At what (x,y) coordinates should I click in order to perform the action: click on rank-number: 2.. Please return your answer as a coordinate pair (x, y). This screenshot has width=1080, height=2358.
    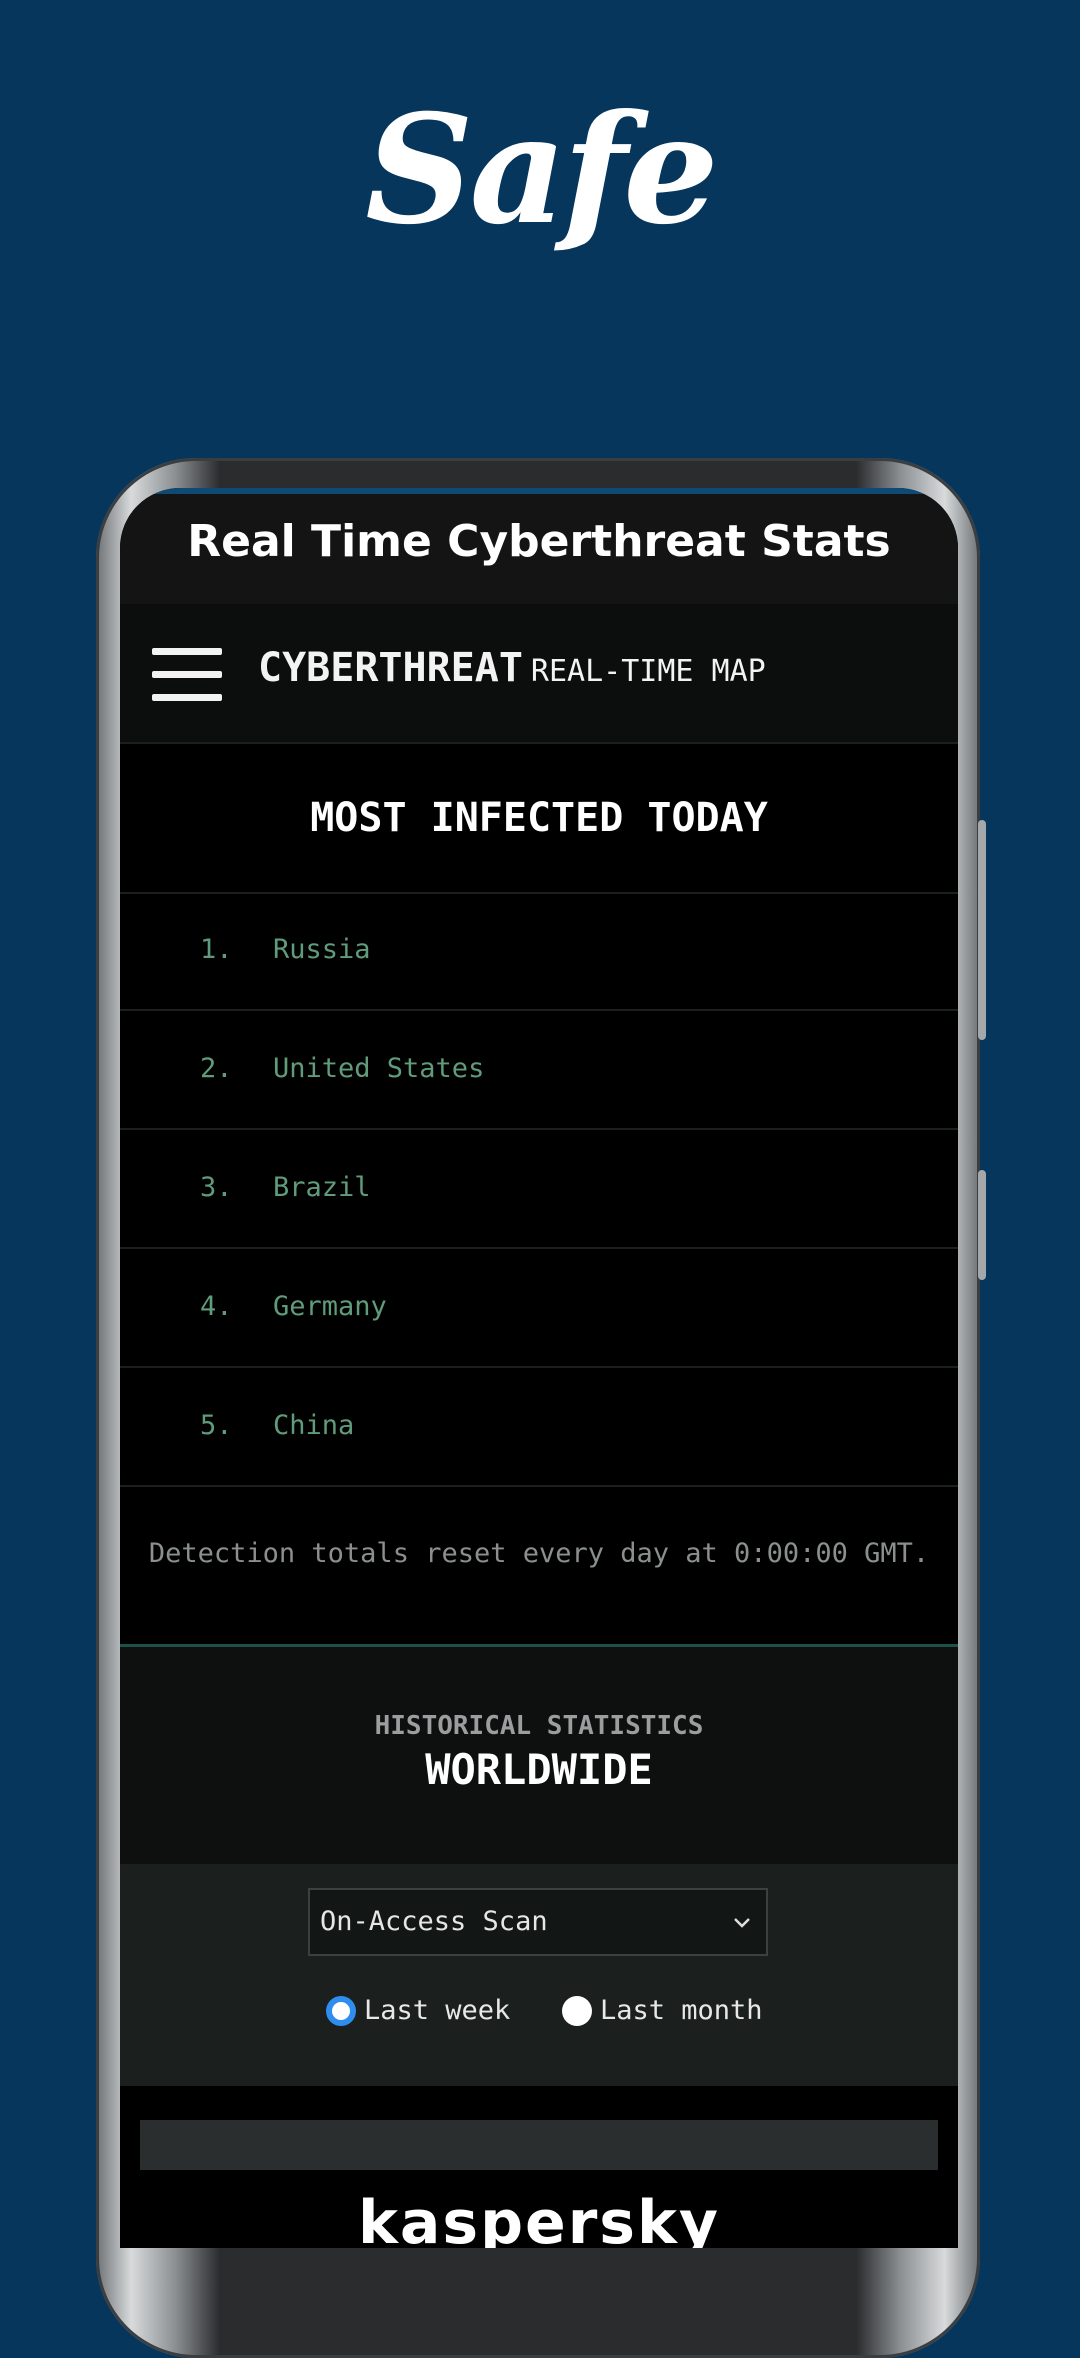
    Looking at the image, I should click on (216, 1068).